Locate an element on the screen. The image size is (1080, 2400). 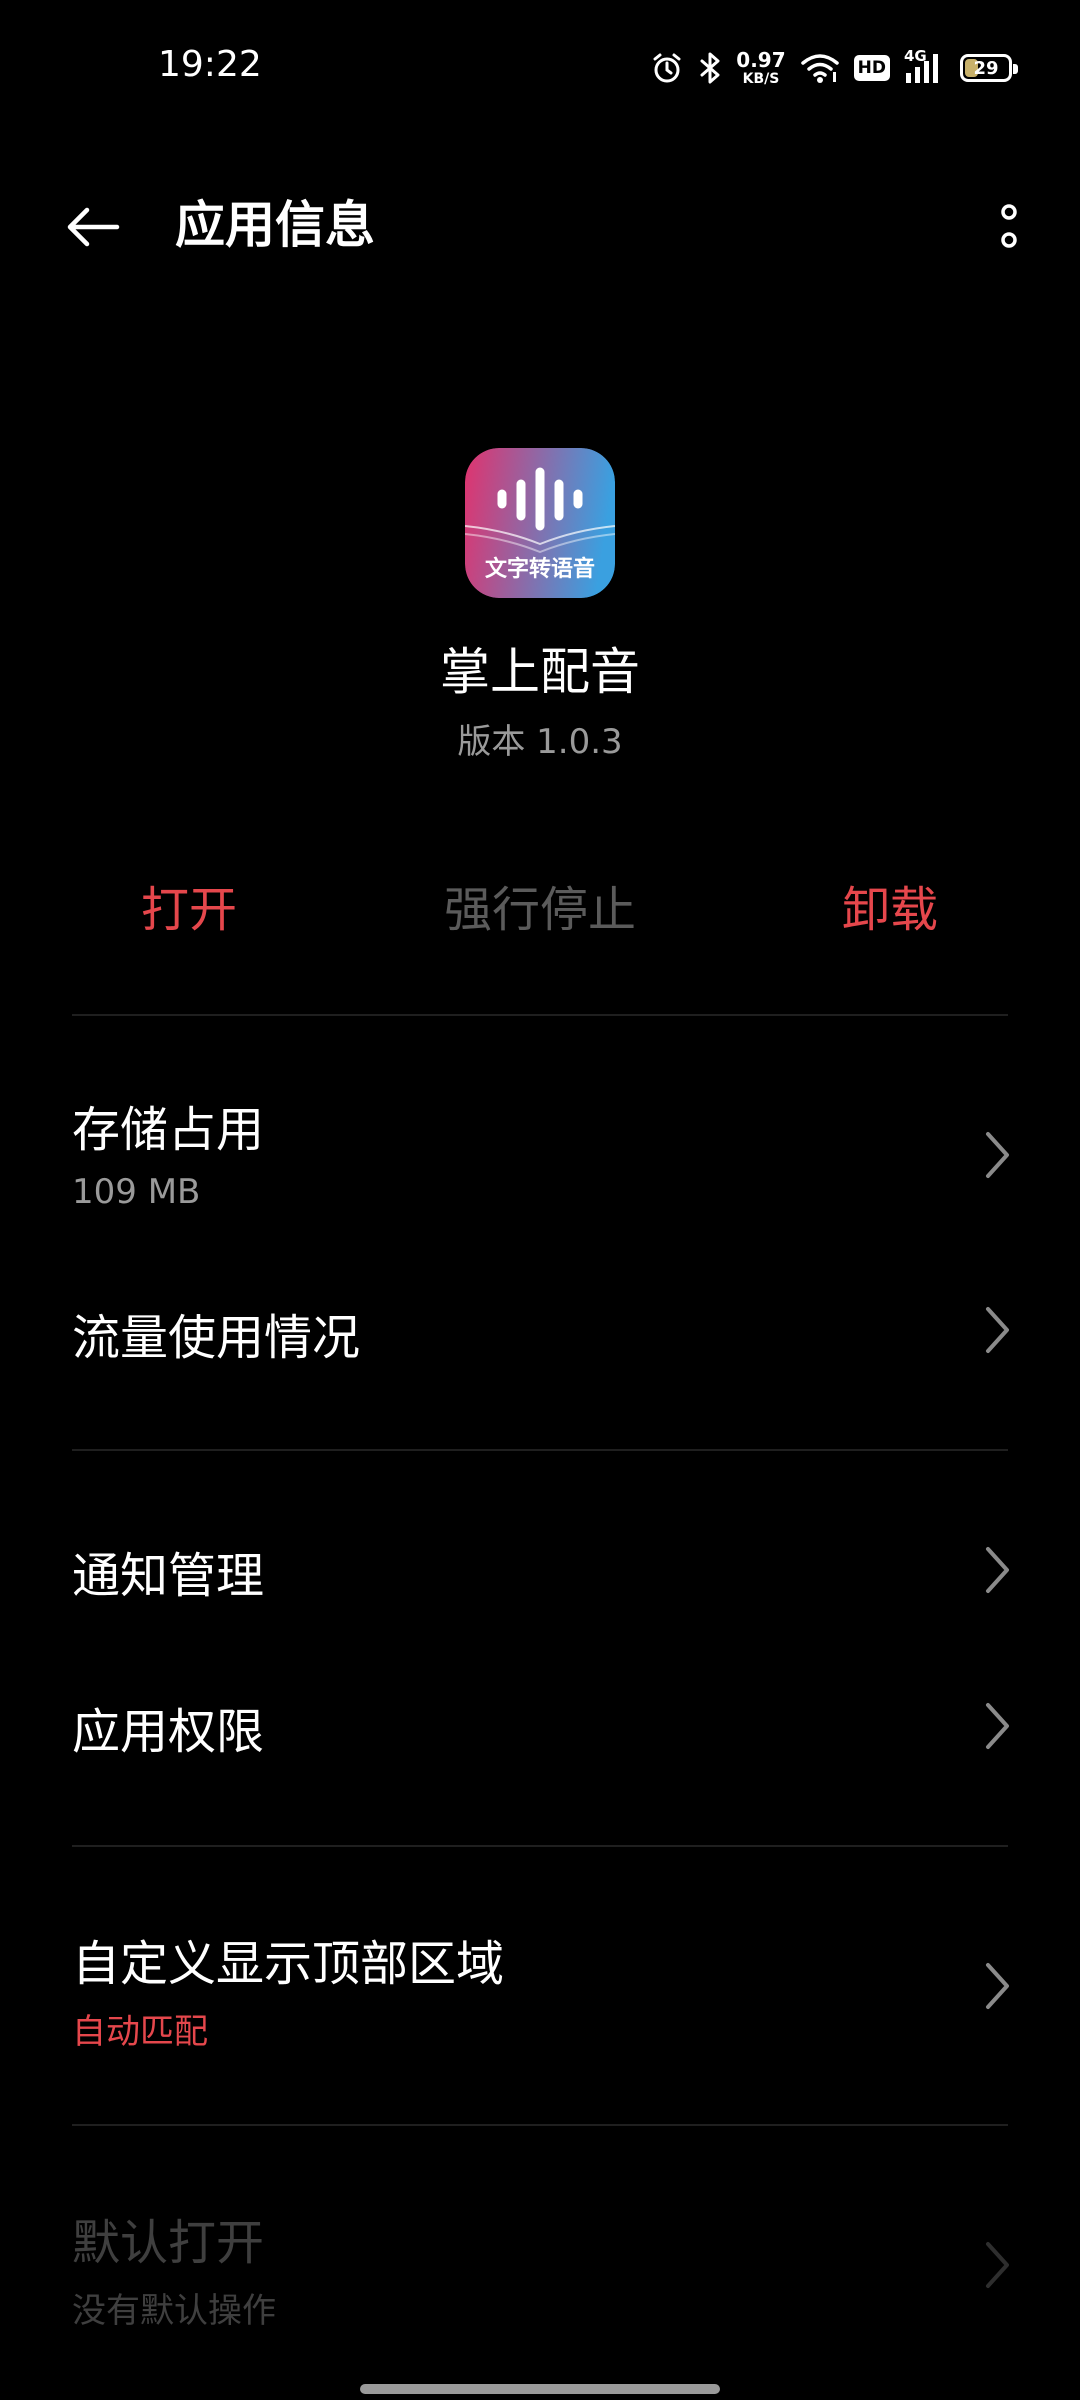
app-name: 掌上配音 is located at coordinates (540, 672).